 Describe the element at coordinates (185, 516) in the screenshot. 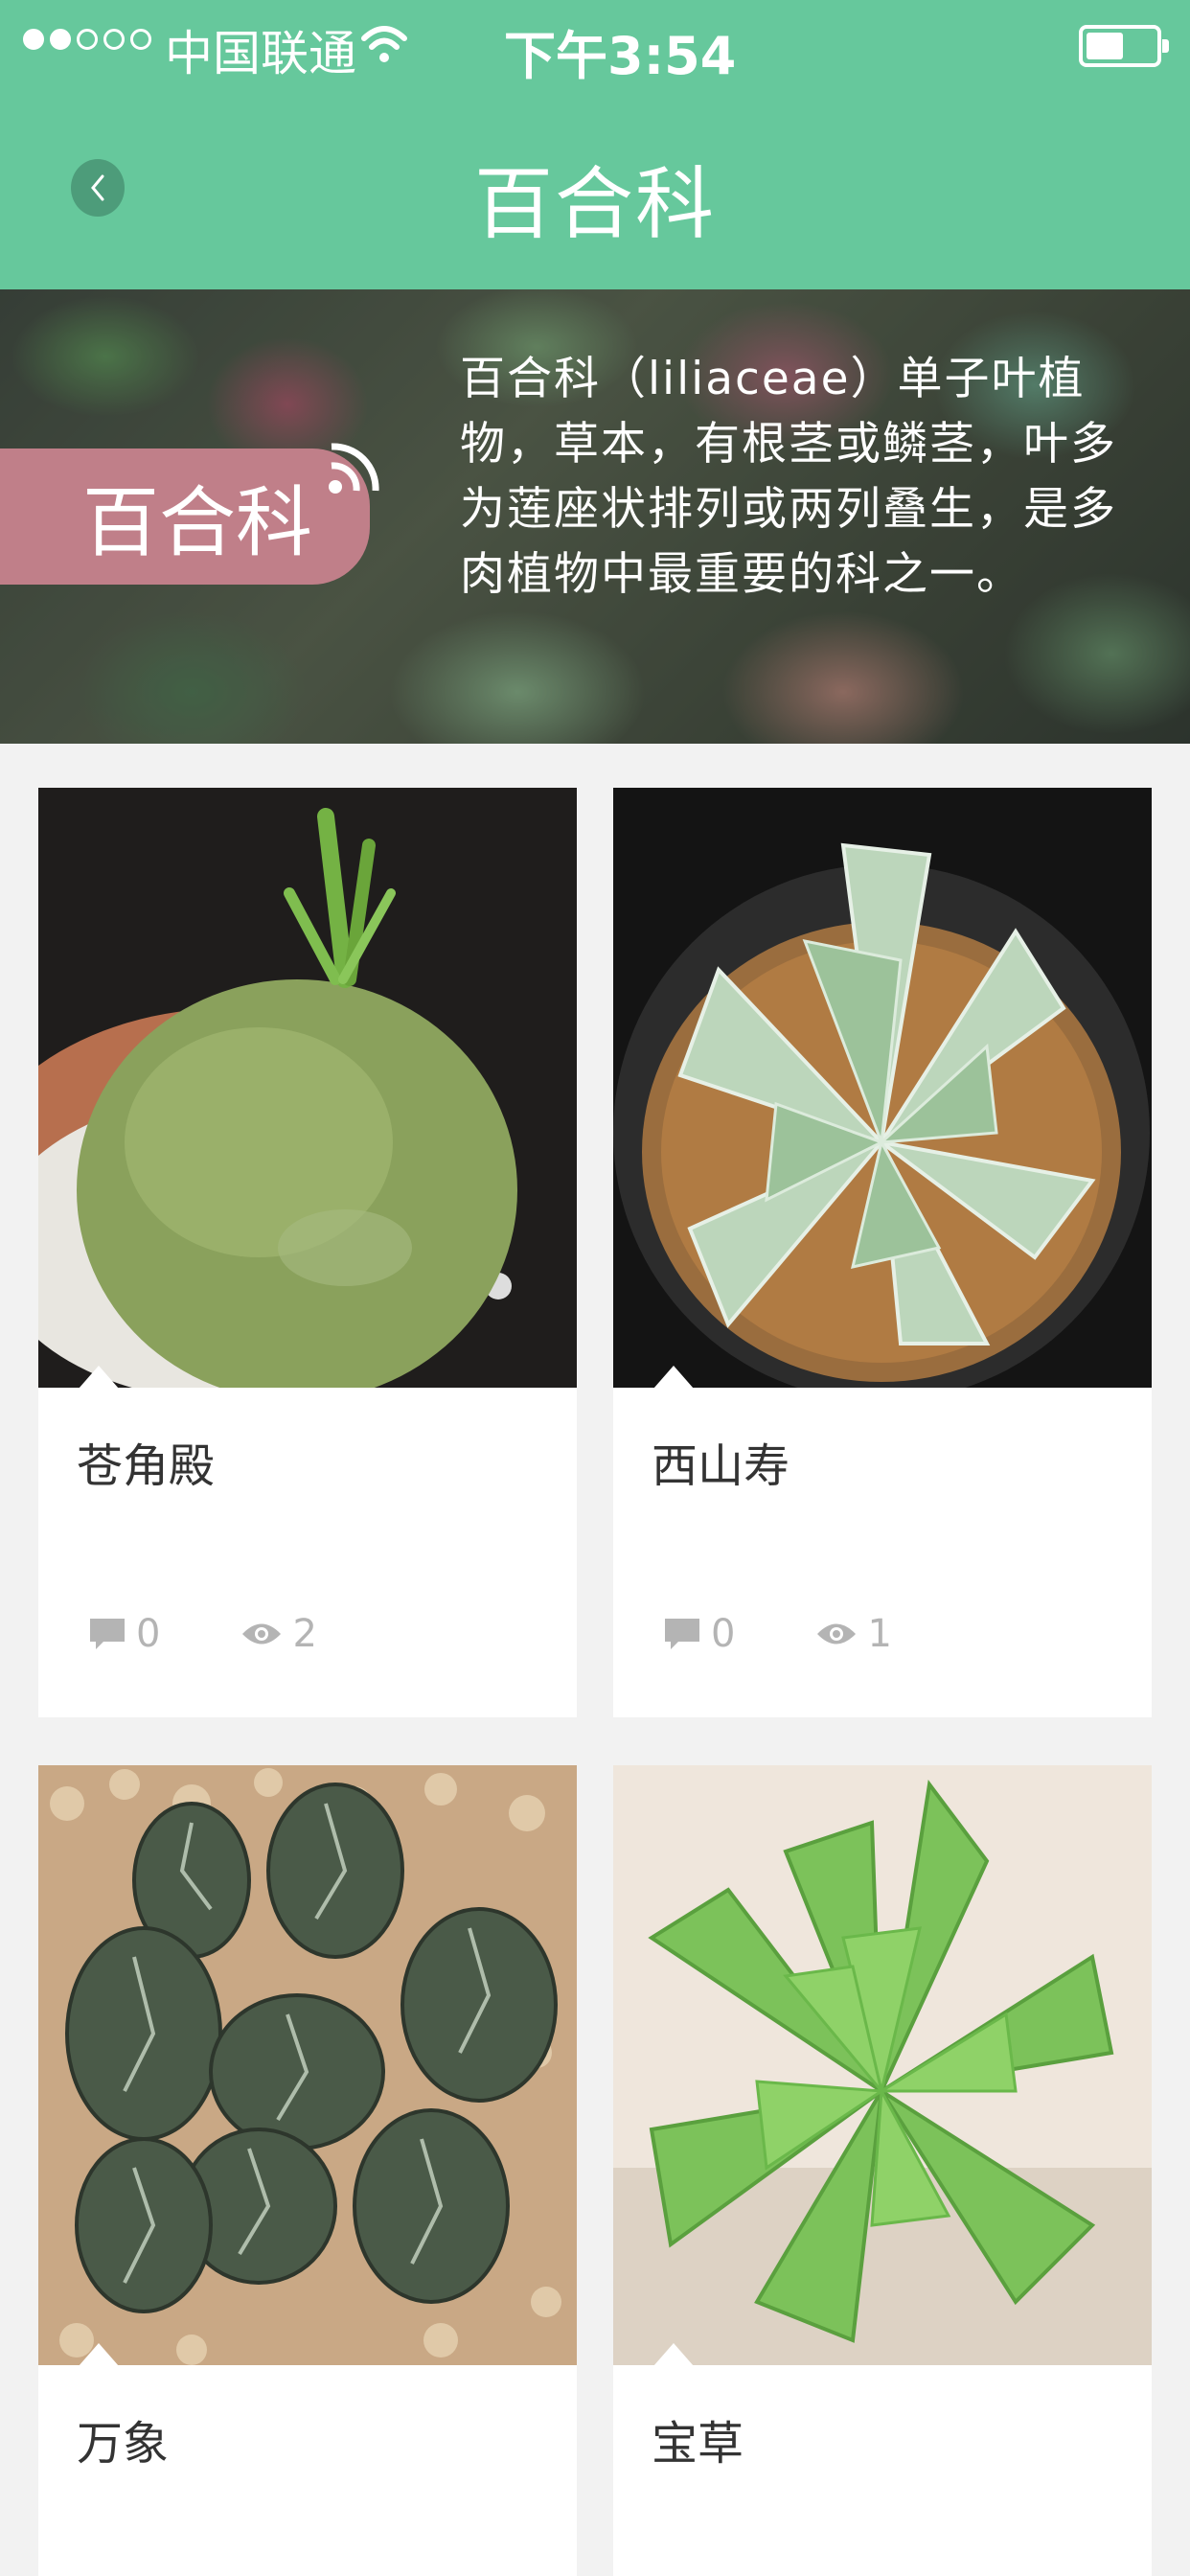

I see `banner-category-label: 百合科` at that location.